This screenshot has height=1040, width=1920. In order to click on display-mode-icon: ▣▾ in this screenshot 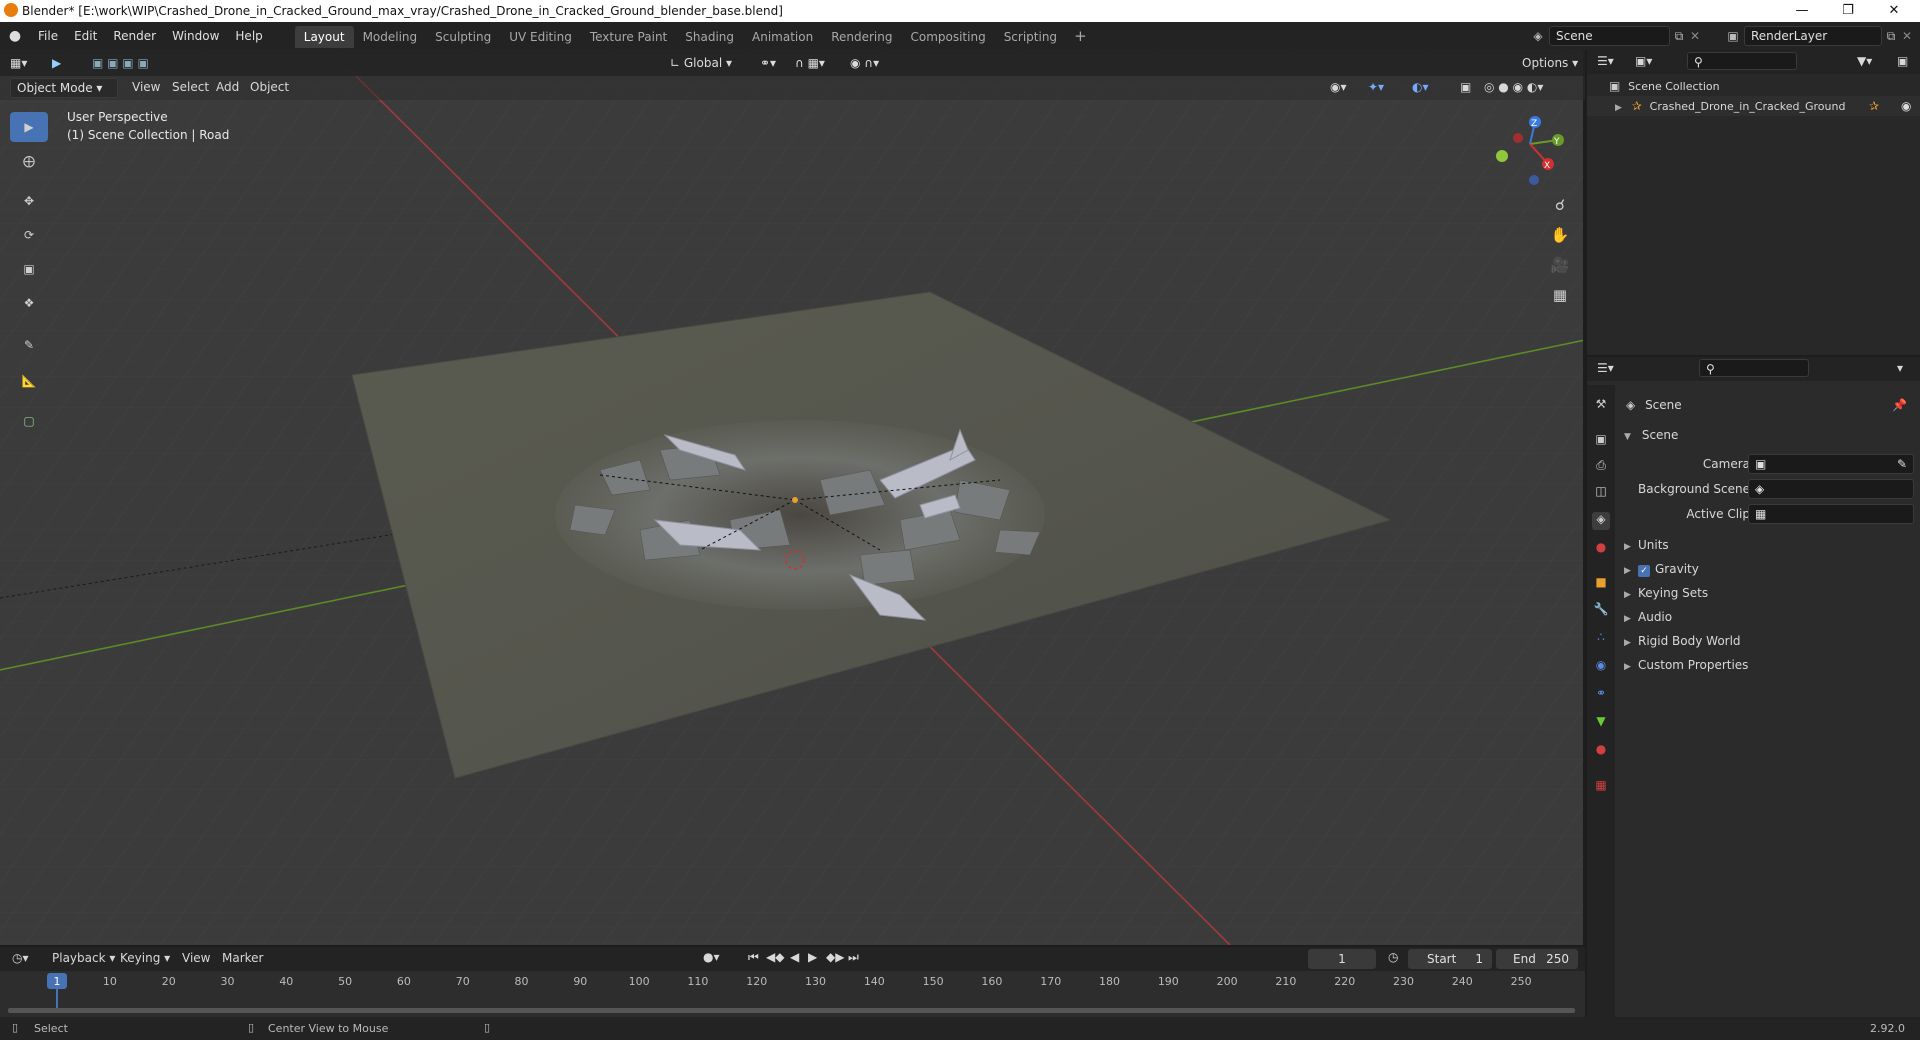, I will do `click(1643, 61)`.